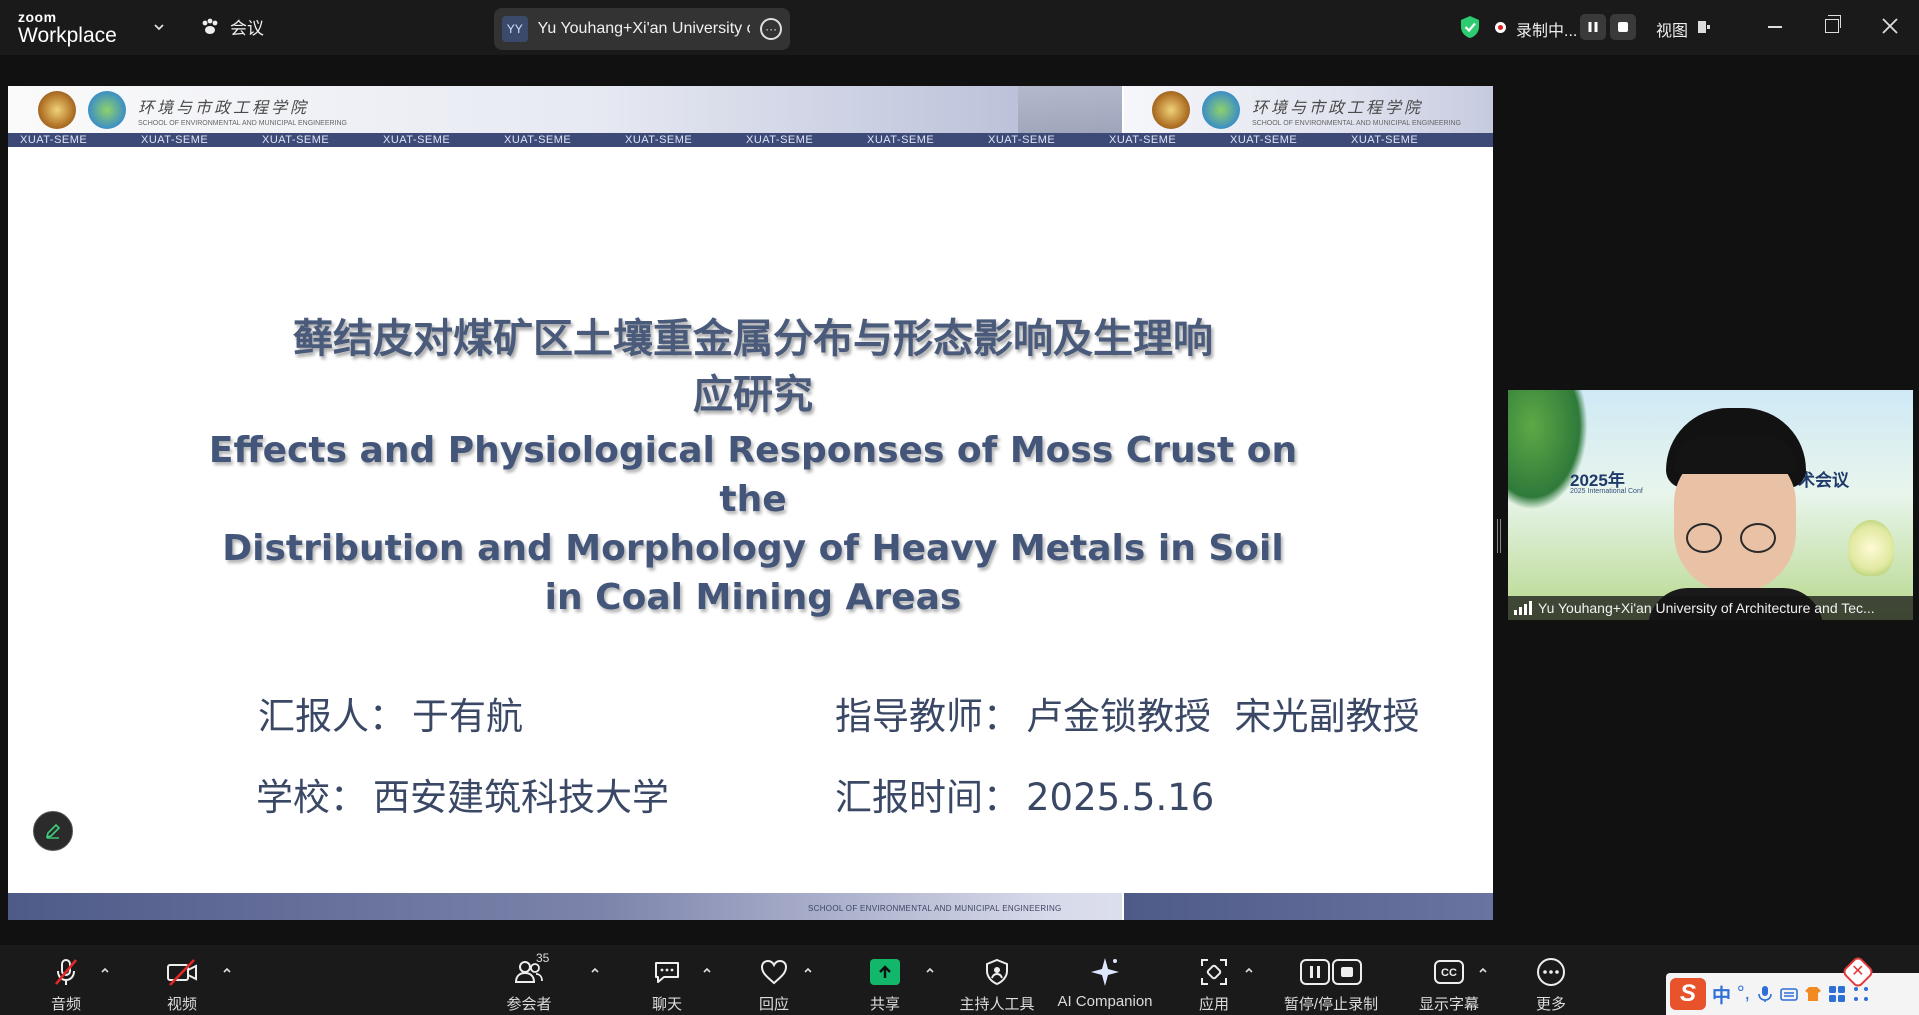 The width and height of the screenshot is (1919, 1015). Describe the element at coordinates (66, 984) in the screenshot. I see `audio-button: 音频` at that location.